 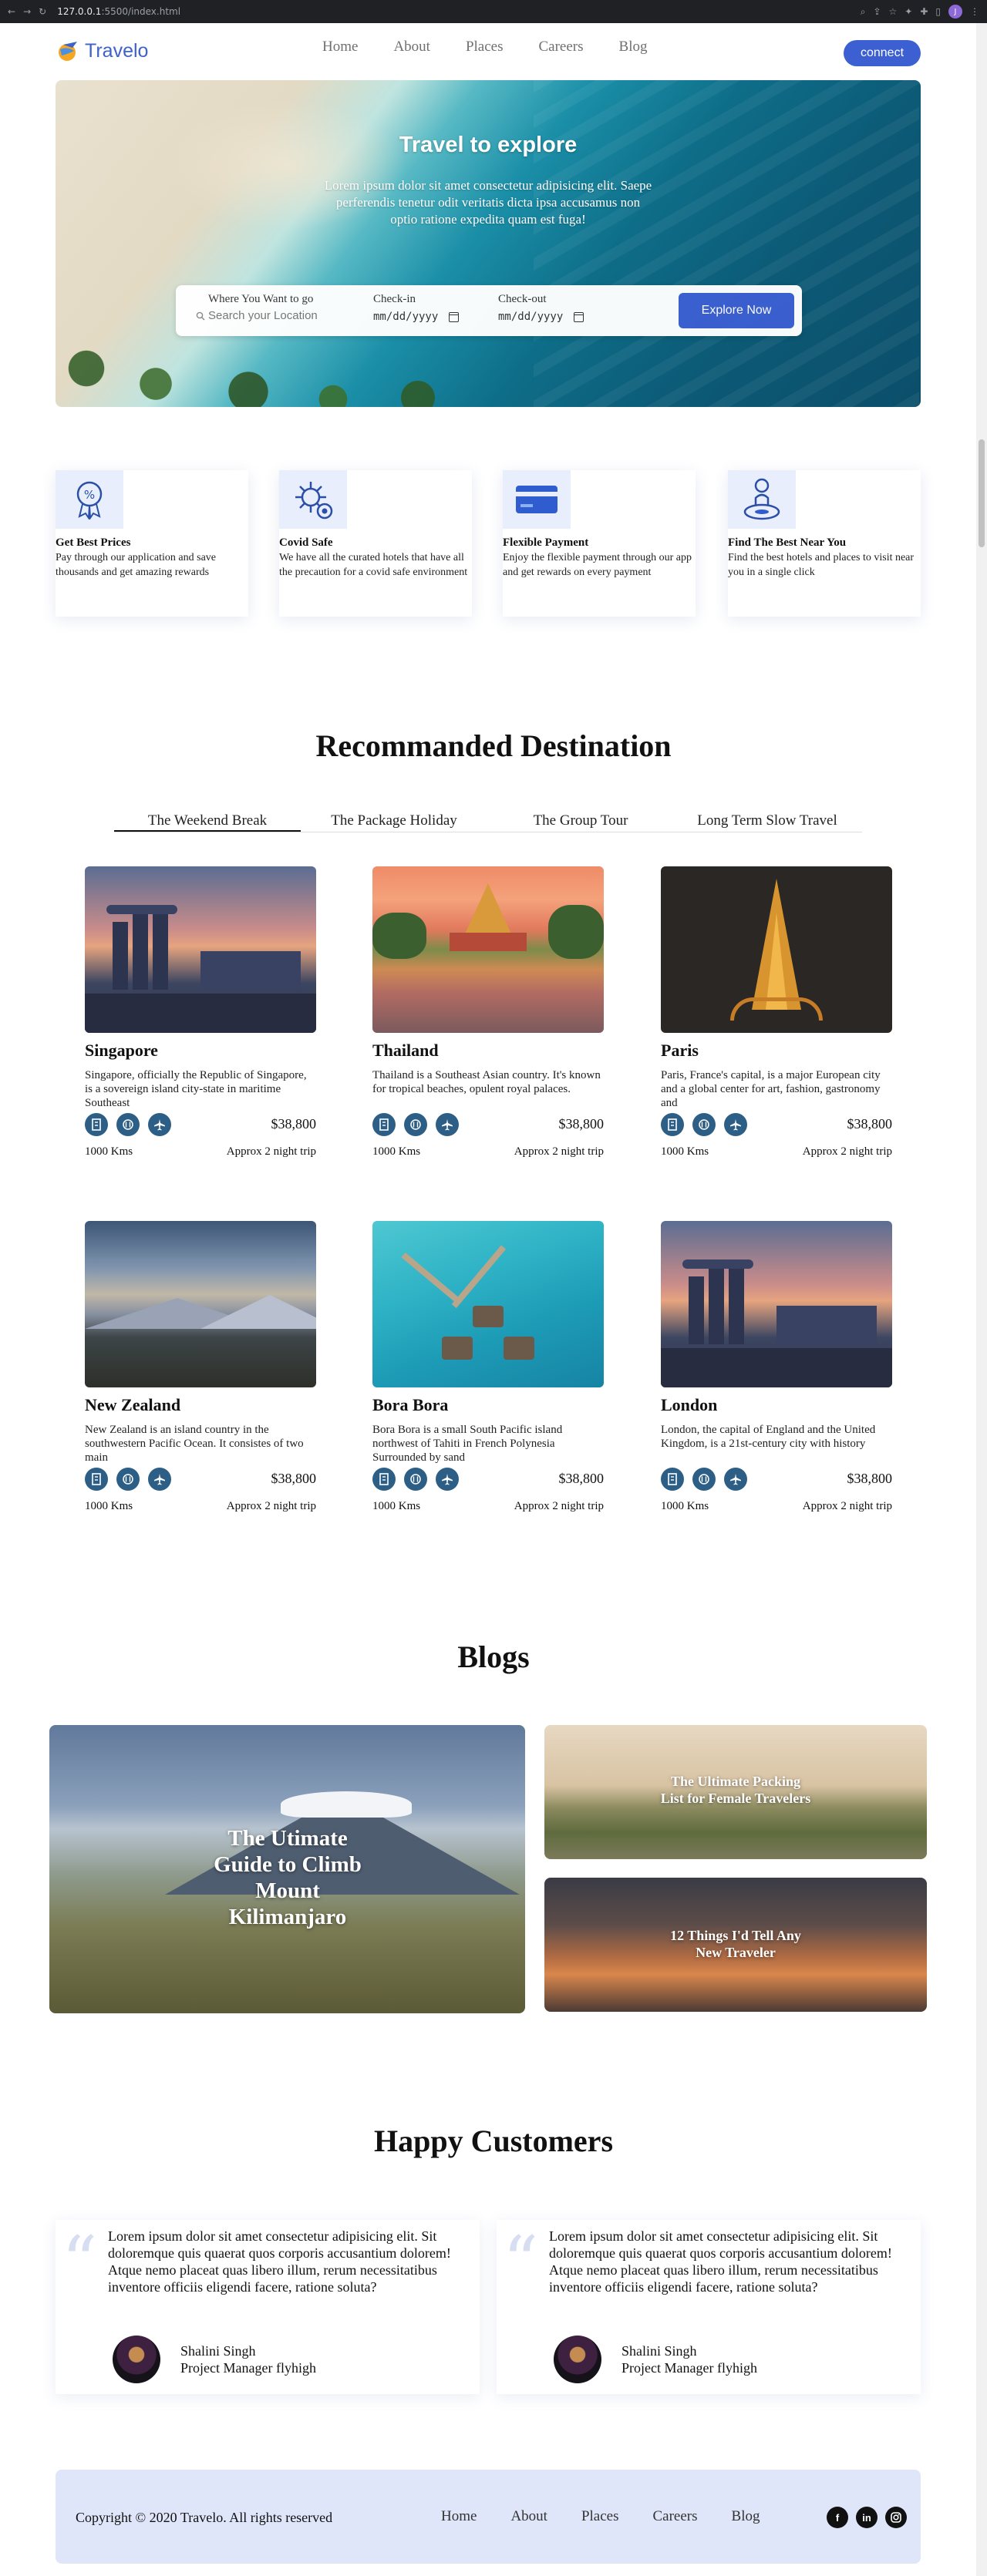 What do you see at coordinates (274, 315) in the screenshot?
I see `destination-input` at bounding box center [274, 315].